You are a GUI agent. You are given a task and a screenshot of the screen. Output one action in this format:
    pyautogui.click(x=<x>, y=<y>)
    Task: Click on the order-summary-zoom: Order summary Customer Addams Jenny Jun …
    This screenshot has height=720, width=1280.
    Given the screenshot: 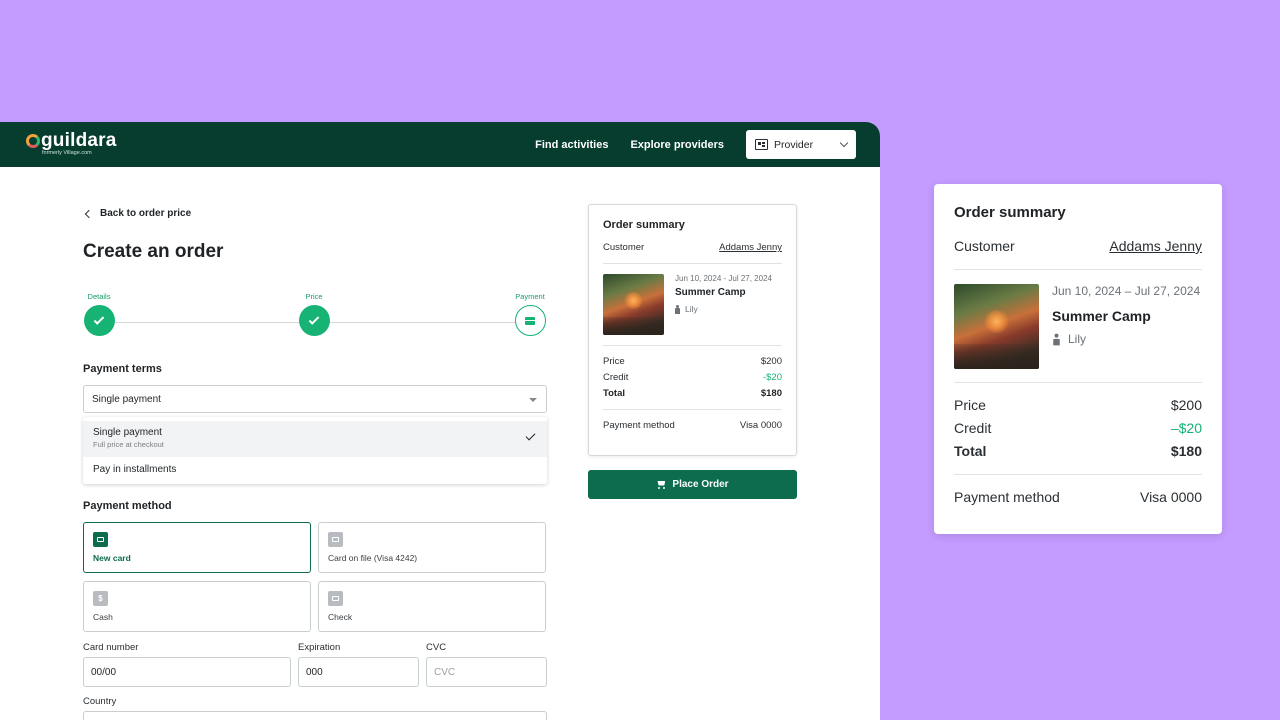 What is the action you would take?
    pyautogui.click(x=1078, y=359)
    